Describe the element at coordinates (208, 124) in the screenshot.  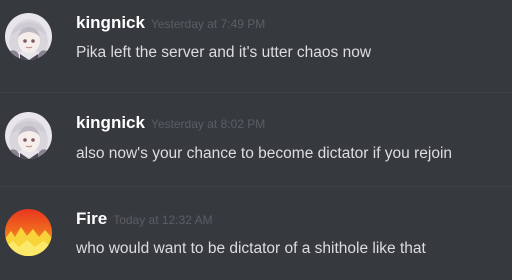
I see `timestamp: Yesterday at 8:02 PM` at that location.